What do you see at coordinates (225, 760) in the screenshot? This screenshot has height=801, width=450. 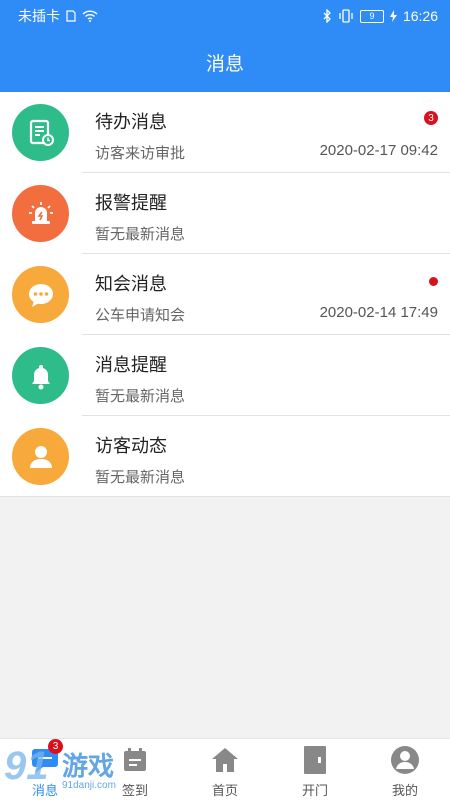 I see `home-icon` at bounding box center [225, 760].